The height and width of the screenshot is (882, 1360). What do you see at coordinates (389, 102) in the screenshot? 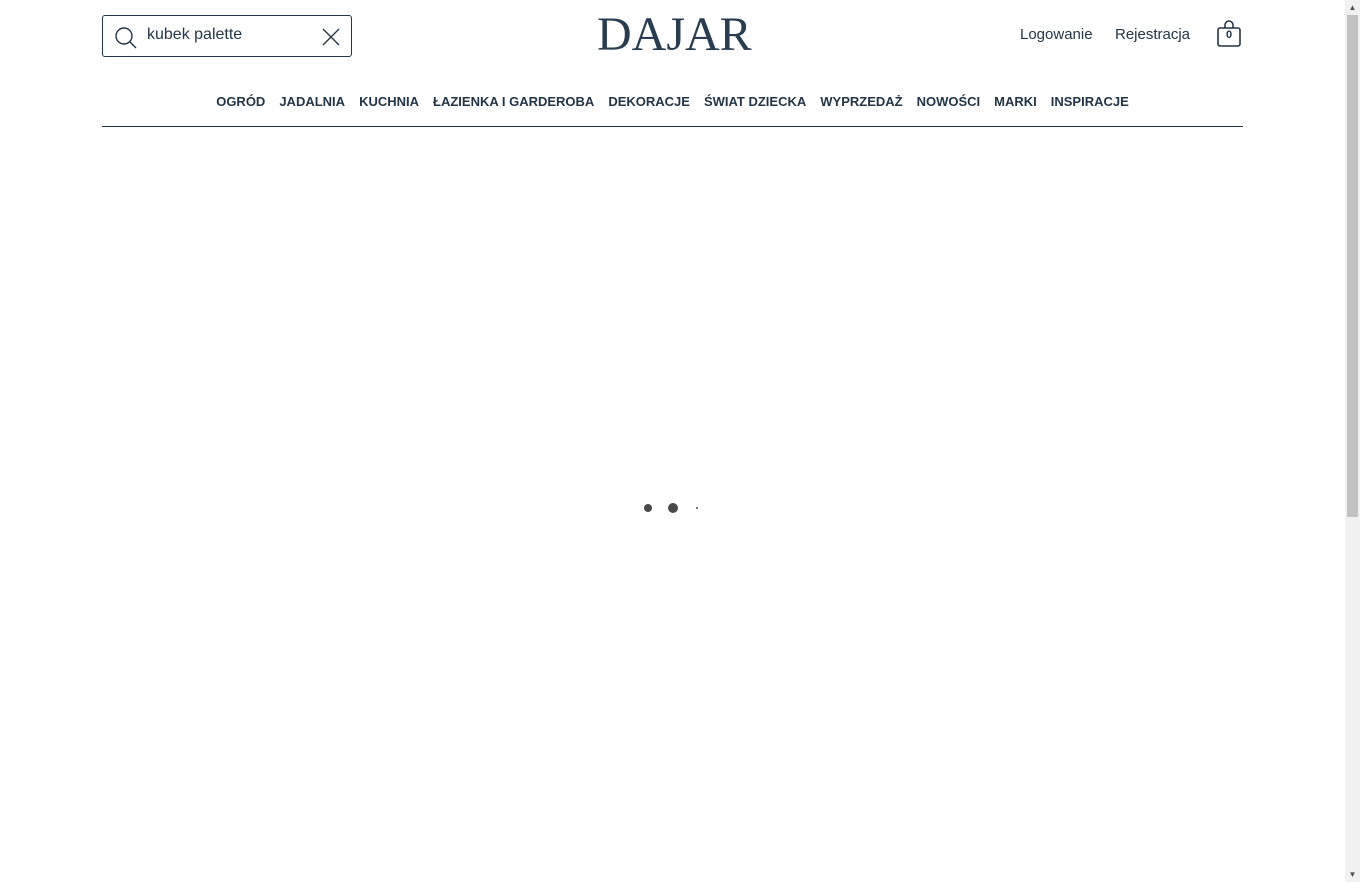
I see `nav-item-kuchnia: KUCHNIA` at bounding box center [389, 102].